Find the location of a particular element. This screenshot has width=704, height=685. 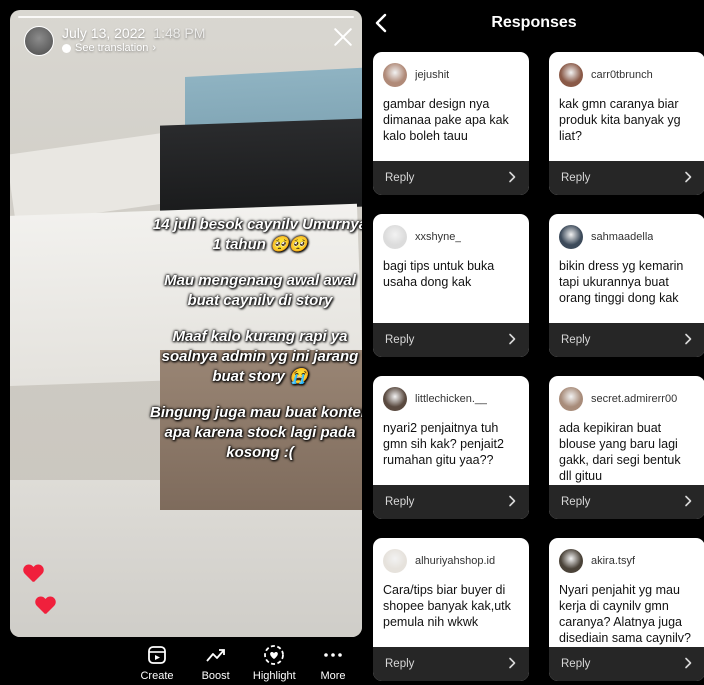

response-card-header: littlechicken.__ is located at coordinates (451, 394).